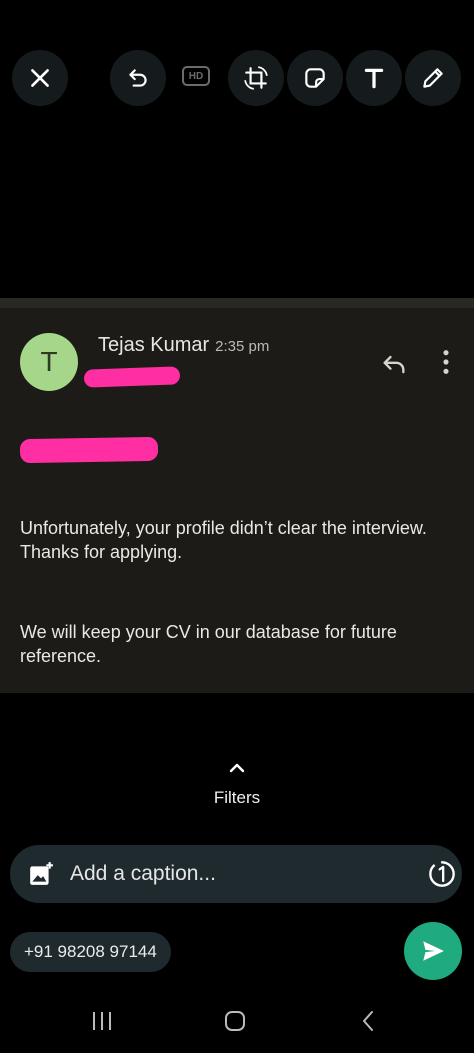 The height and width of the screenshot is (1053, 474). I want to click on text-tool-button, so click(374, 78).